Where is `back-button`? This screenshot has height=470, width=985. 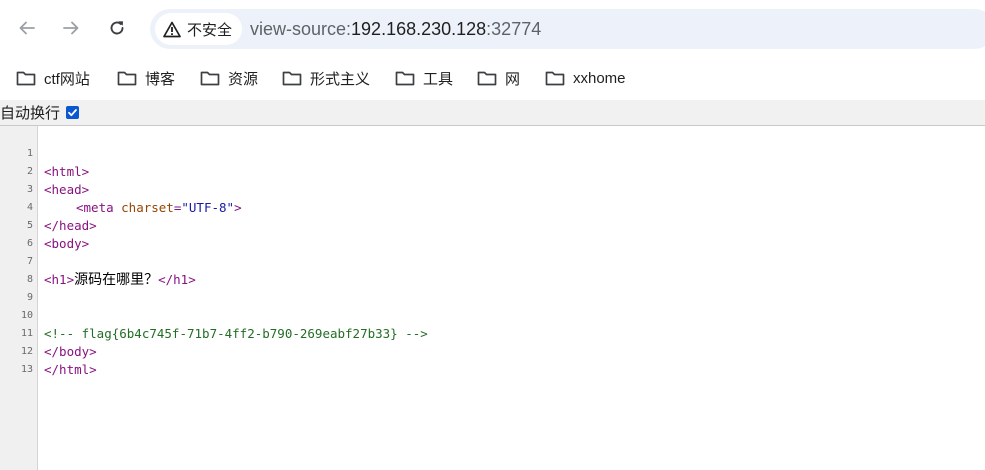 back-button is located at coordinates (27, 28).